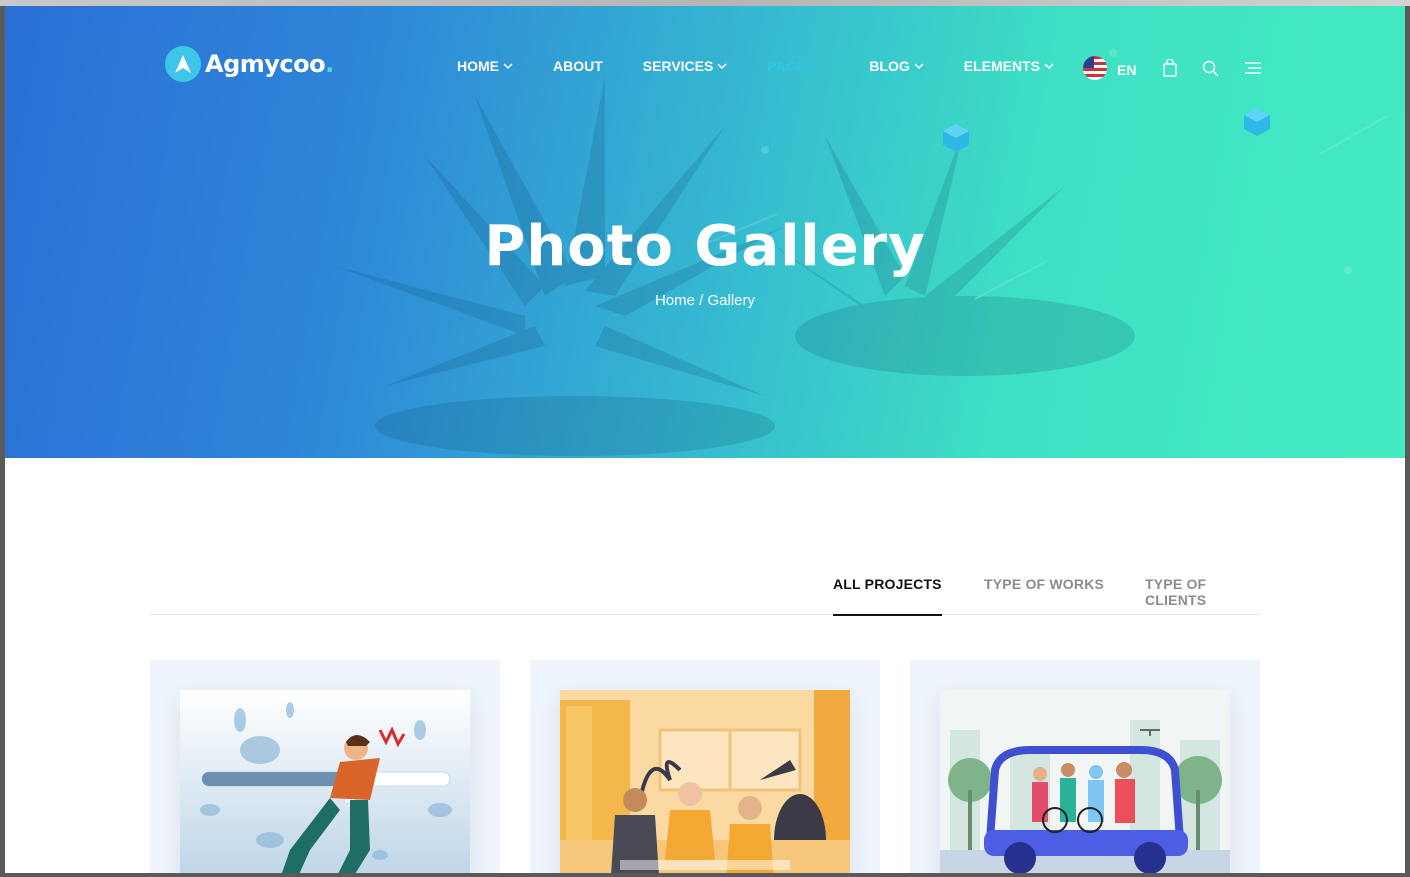  Describe the element at coordinates (183, 64) in the screenshot. I see `logo-mark-icon` at that location.